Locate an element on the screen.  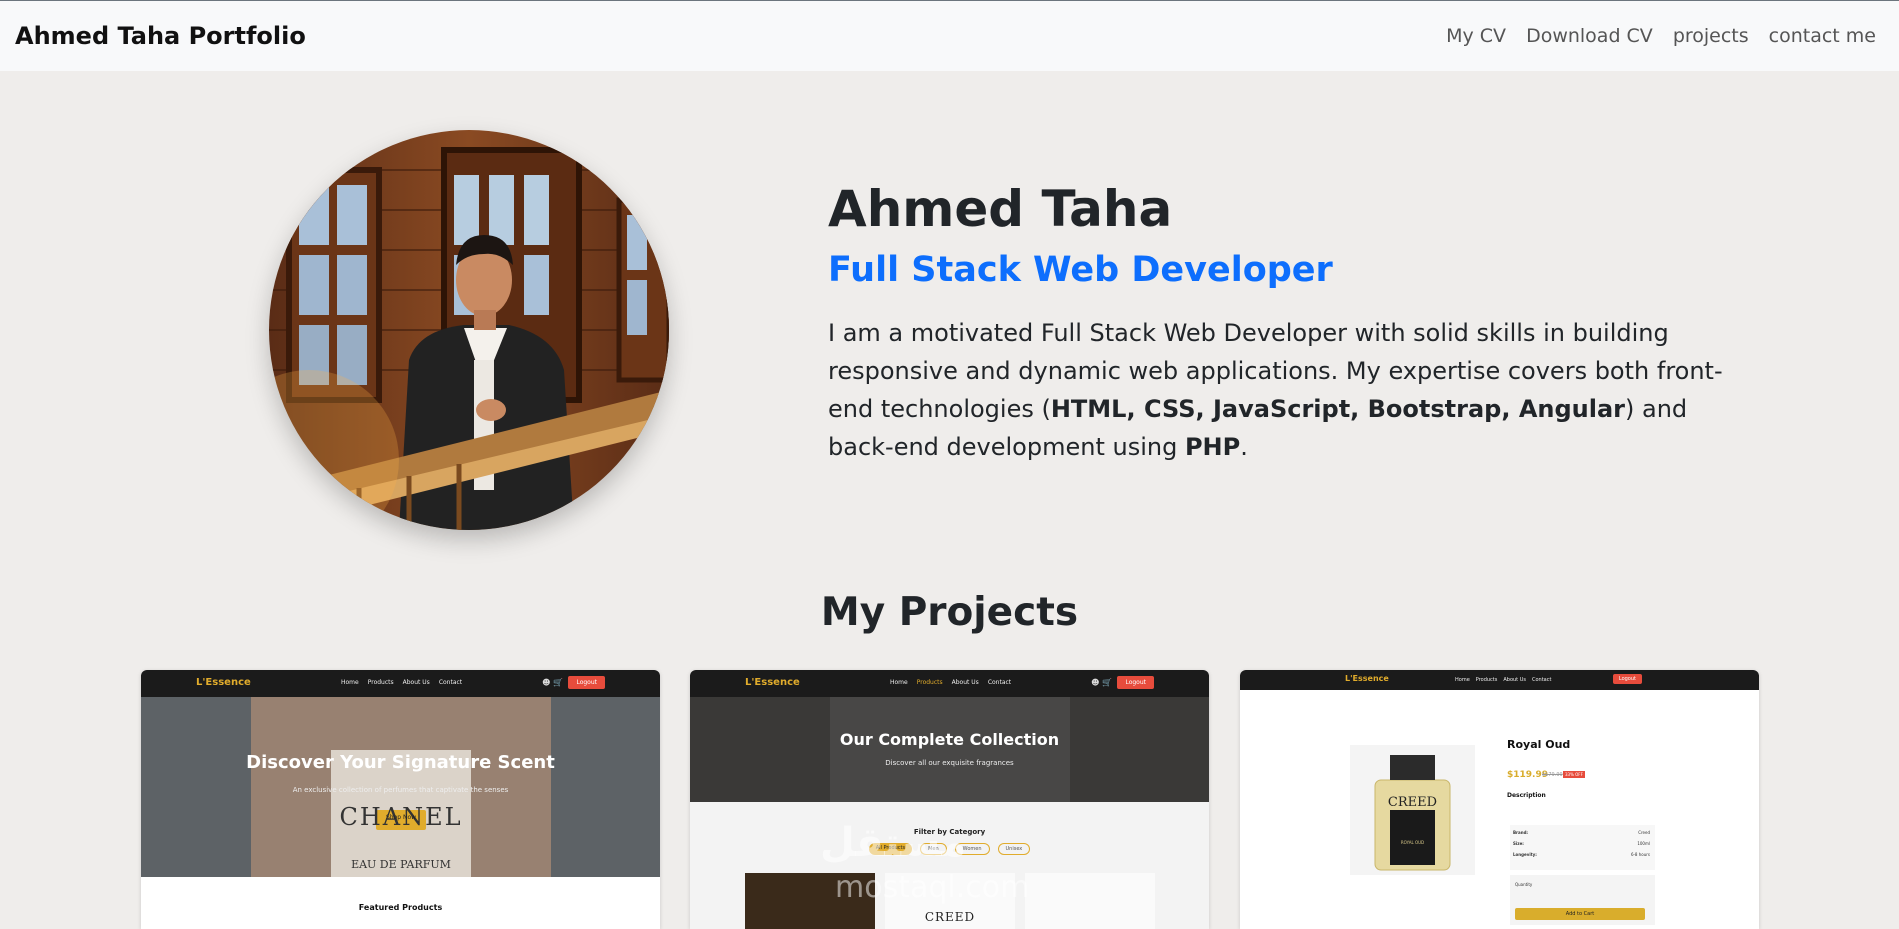
spec-row: Brand: Creed is located at coordinates (1581, 832).